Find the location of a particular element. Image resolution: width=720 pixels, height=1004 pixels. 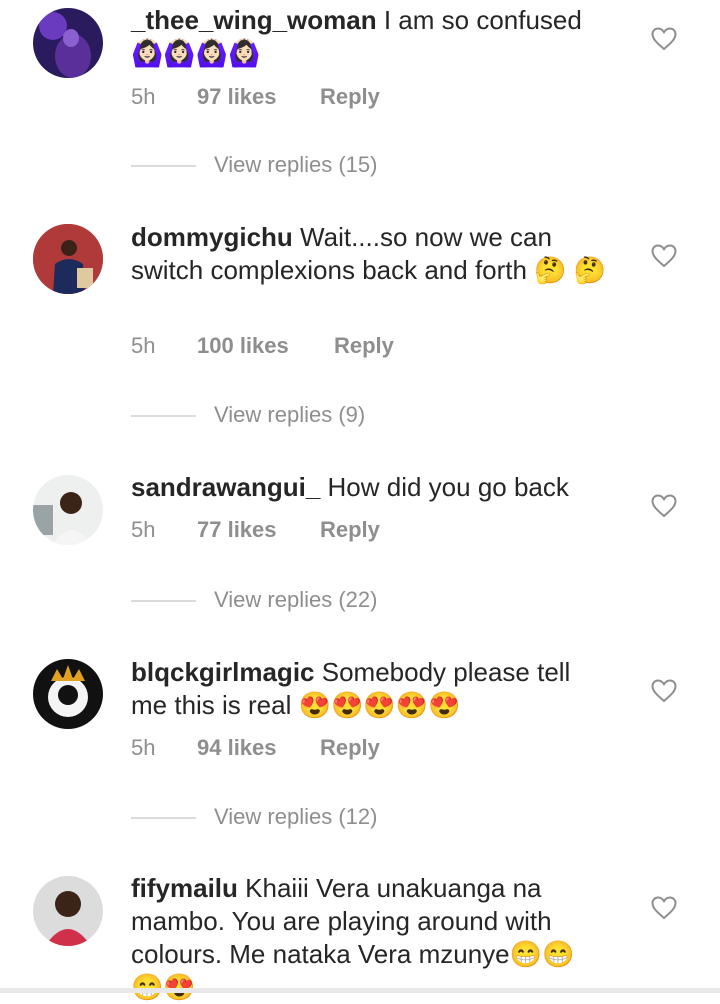

likes-count: 100 likes is located at coordinates (243, 346).